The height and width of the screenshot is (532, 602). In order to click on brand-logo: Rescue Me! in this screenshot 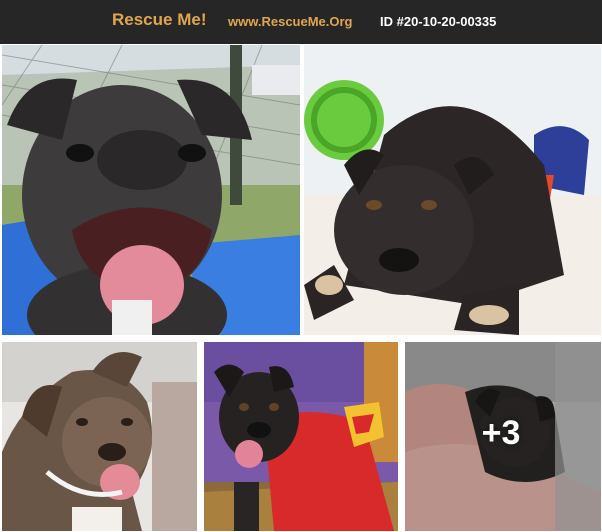, I will do `click(159, 20)`.